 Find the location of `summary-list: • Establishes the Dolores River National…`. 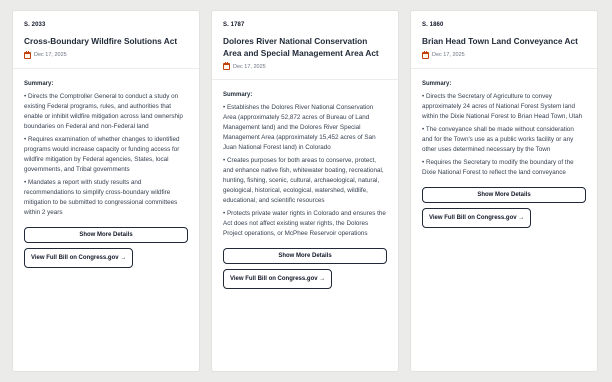

summary-list: • Establishes the Dolores River National… is located at coordinates (305, 171).